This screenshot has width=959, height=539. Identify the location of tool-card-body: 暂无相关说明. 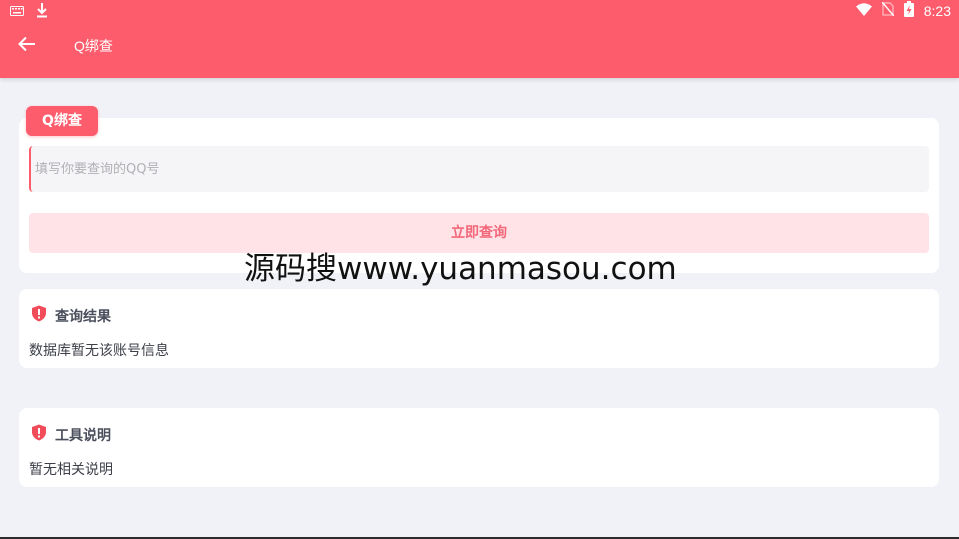
(71, 470).